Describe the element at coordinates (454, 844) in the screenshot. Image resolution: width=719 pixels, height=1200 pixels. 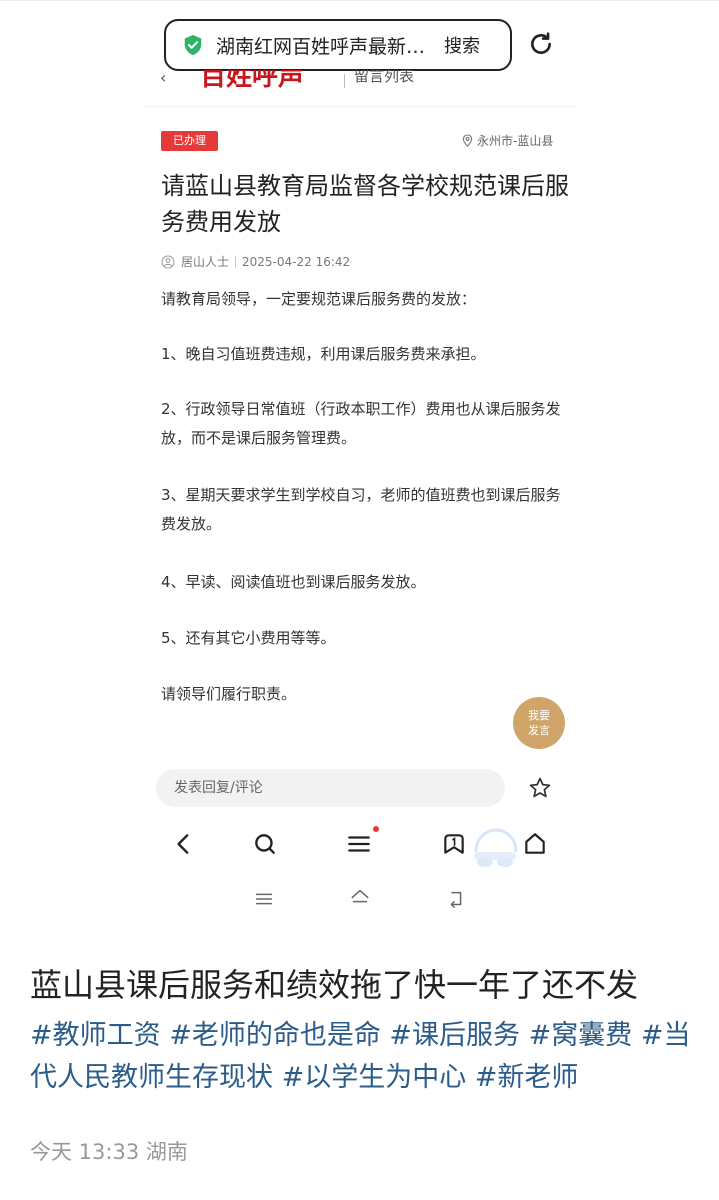
I see `tabs-icon` at that location.